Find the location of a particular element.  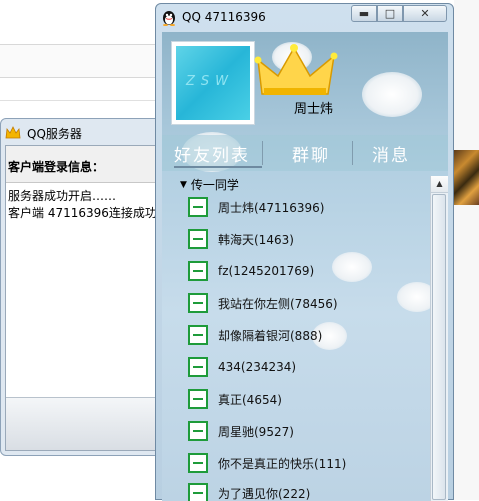

list-item: 韩海天(1463) is located at coordinates (241, 239).